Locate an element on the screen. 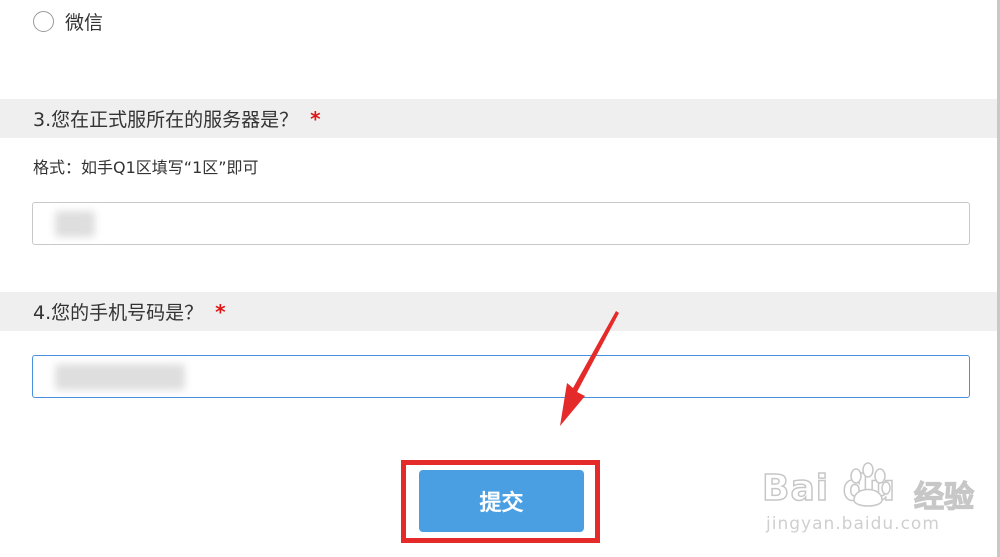  option-wechat: 微信 is located at coordinates (68, 21).